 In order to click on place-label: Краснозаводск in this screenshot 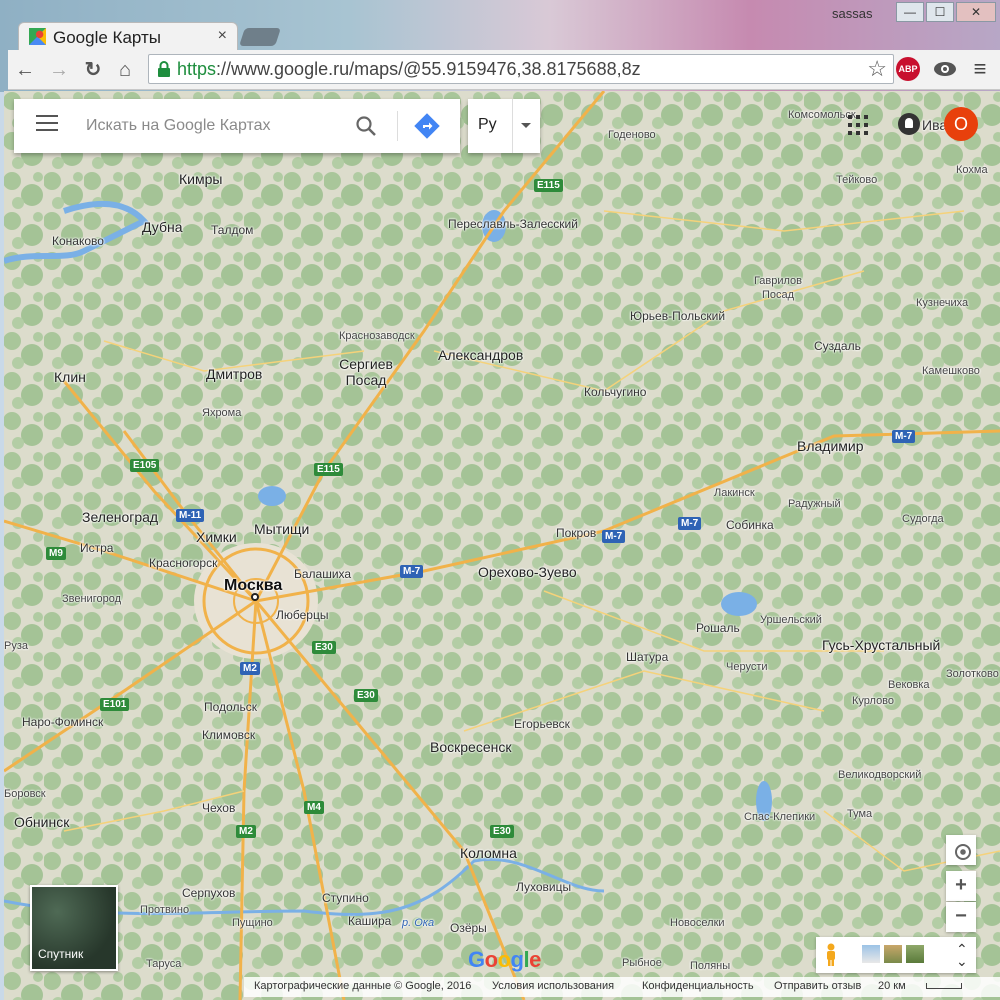, I will do `click(377, 336)`.